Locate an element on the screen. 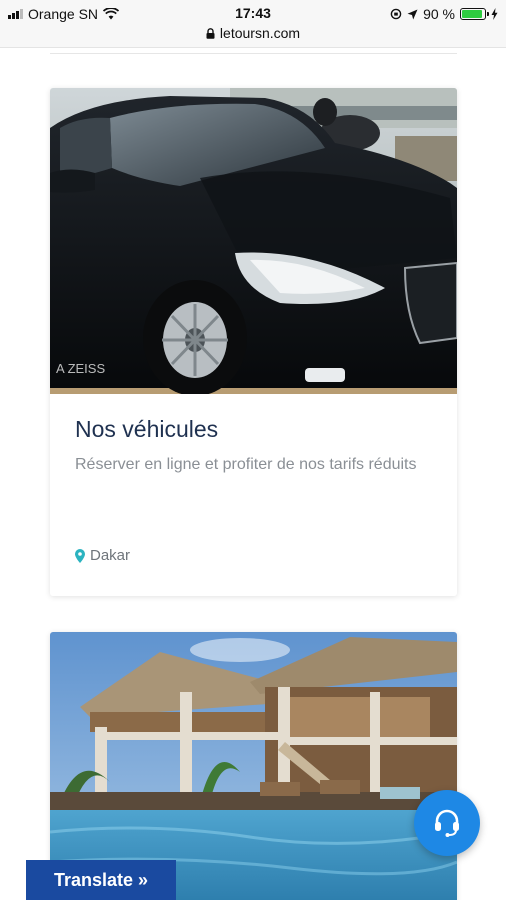 The image size is (506, 900). location-pin-icon is located at coordinates (80, 555).